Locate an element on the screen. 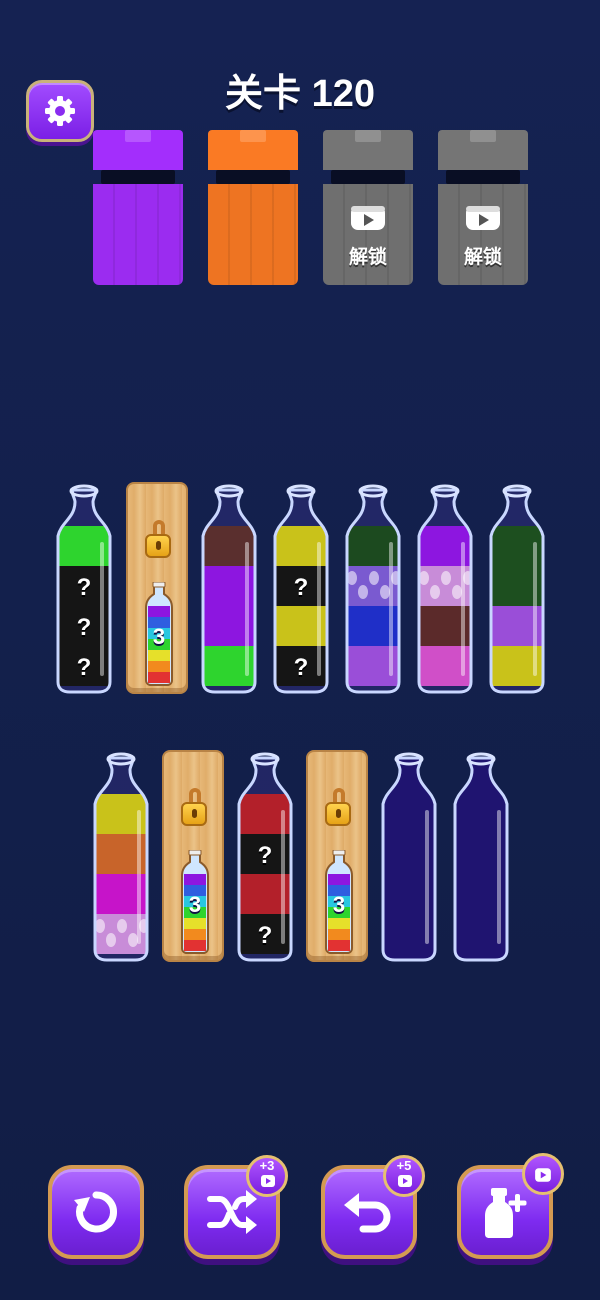 The image size is (600, 1300). undo-icon is located at coordinates (367, 1213).